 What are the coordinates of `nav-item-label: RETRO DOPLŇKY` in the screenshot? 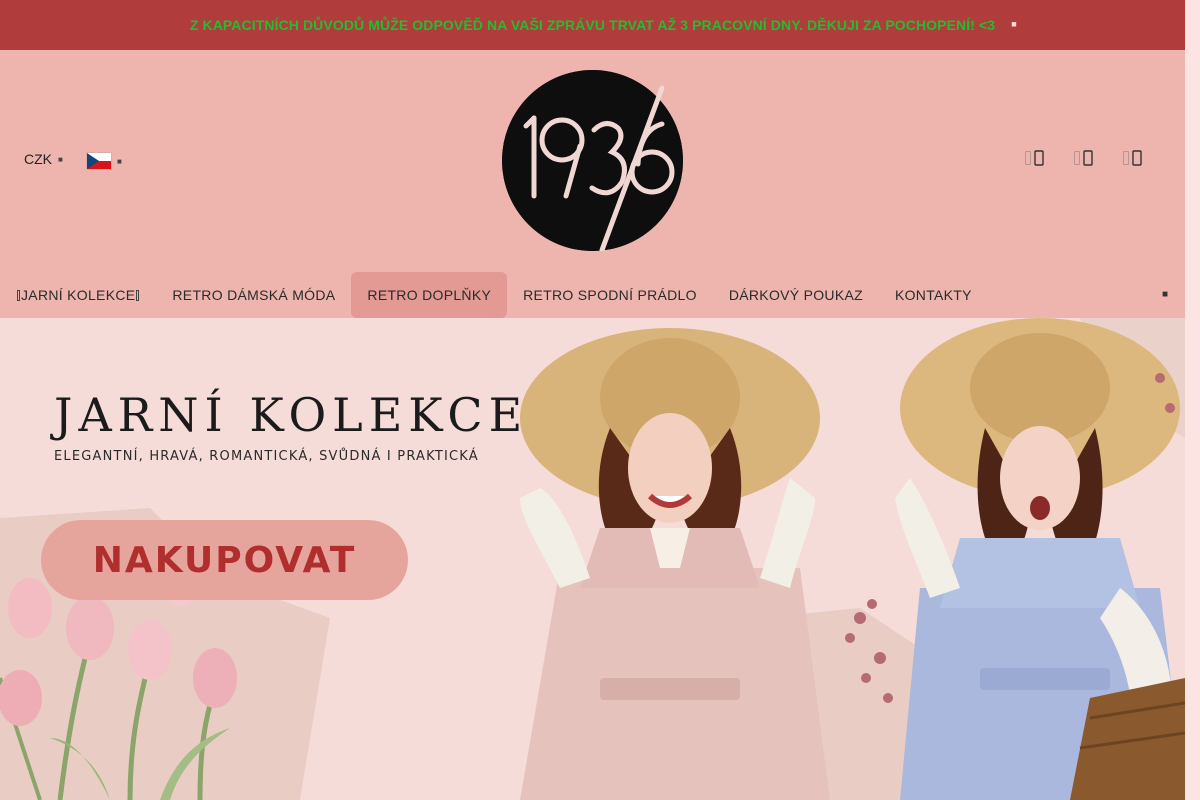 It's located at (429, 295).